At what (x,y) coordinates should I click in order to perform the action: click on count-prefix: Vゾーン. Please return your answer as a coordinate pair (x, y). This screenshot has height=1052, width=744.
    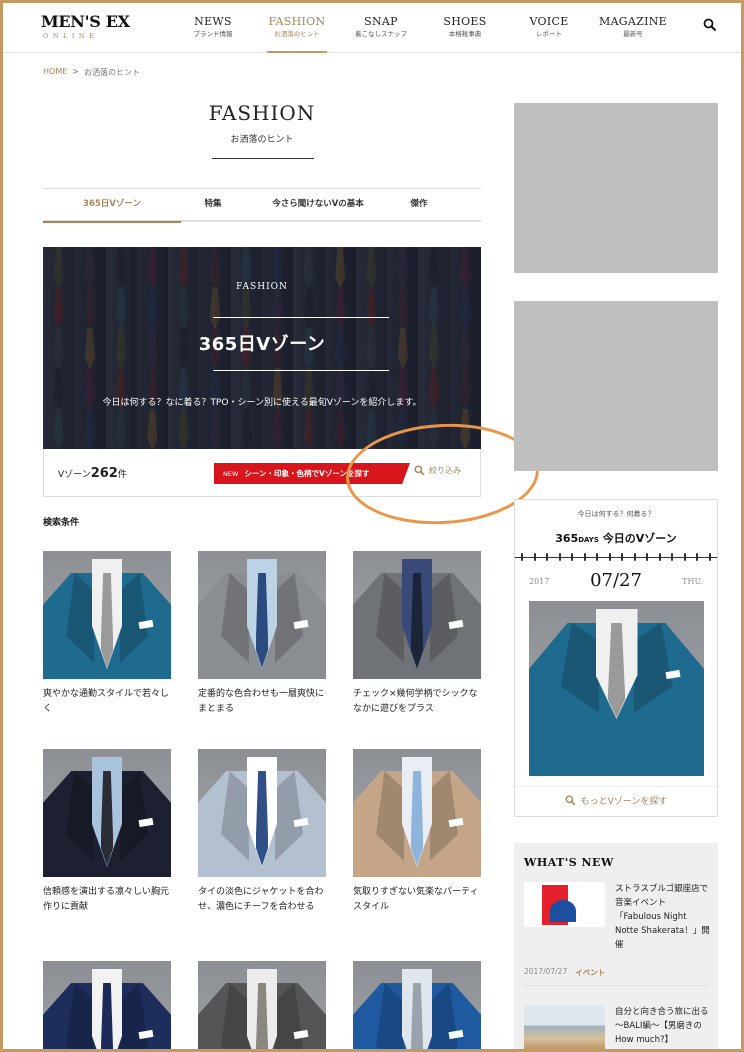
    Looking at the image, I should click on (74, 475).